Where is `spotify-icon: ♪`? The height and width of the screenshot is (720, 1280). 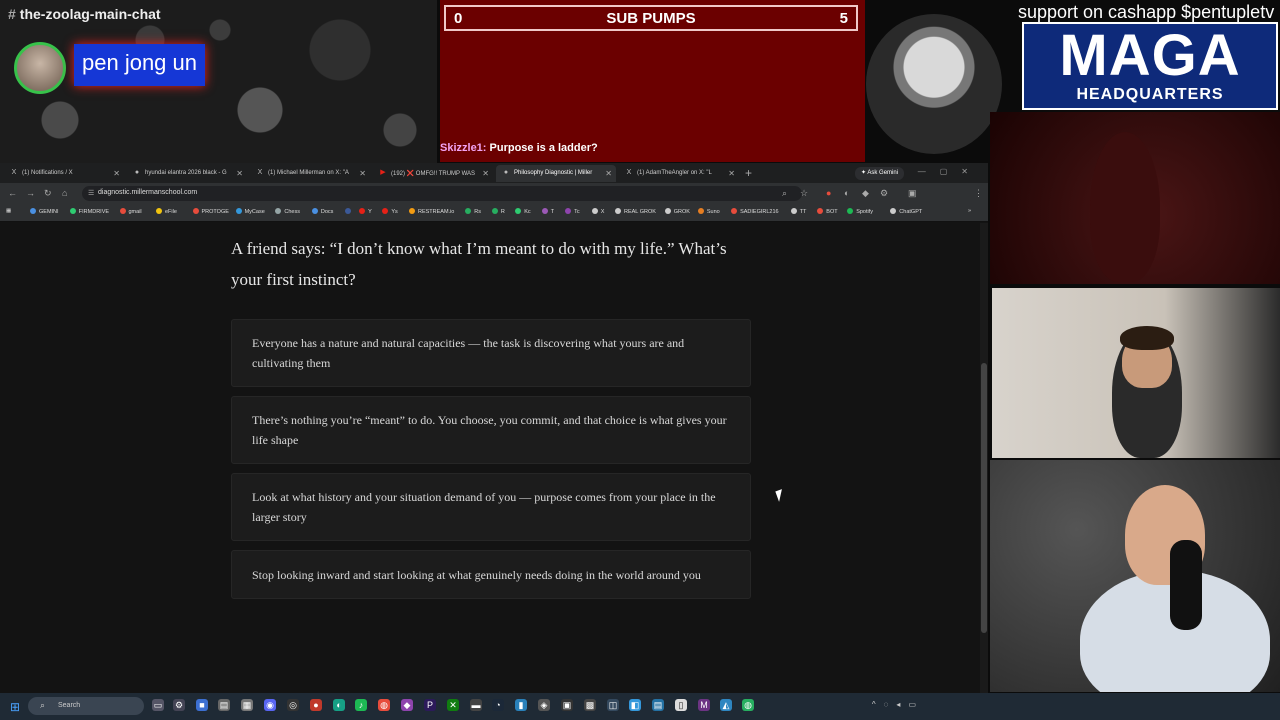
spotify-icon: ♪ is located at coordinates (361, 705).